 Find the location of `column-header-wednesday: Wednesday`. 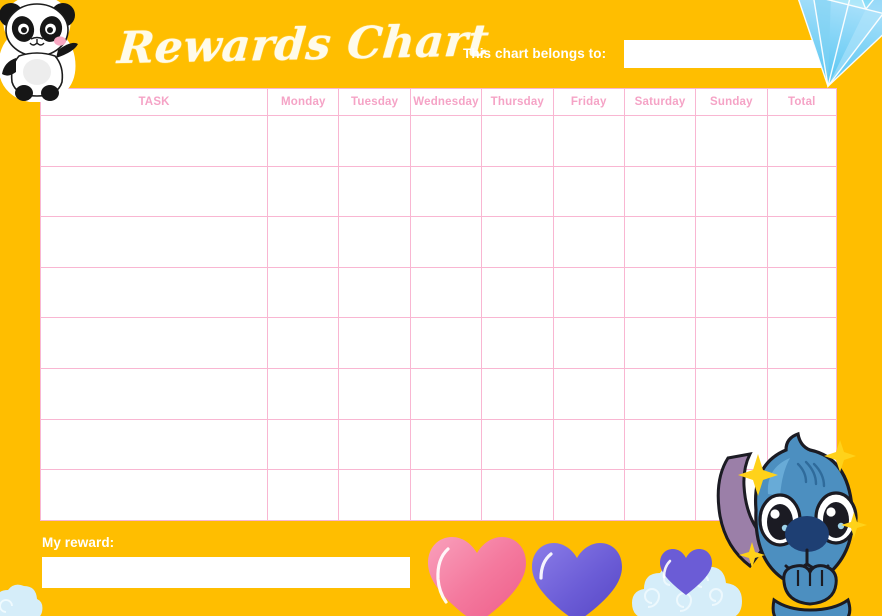

column-header-wednesday: Wednesday is located at coordinates (446, 102).